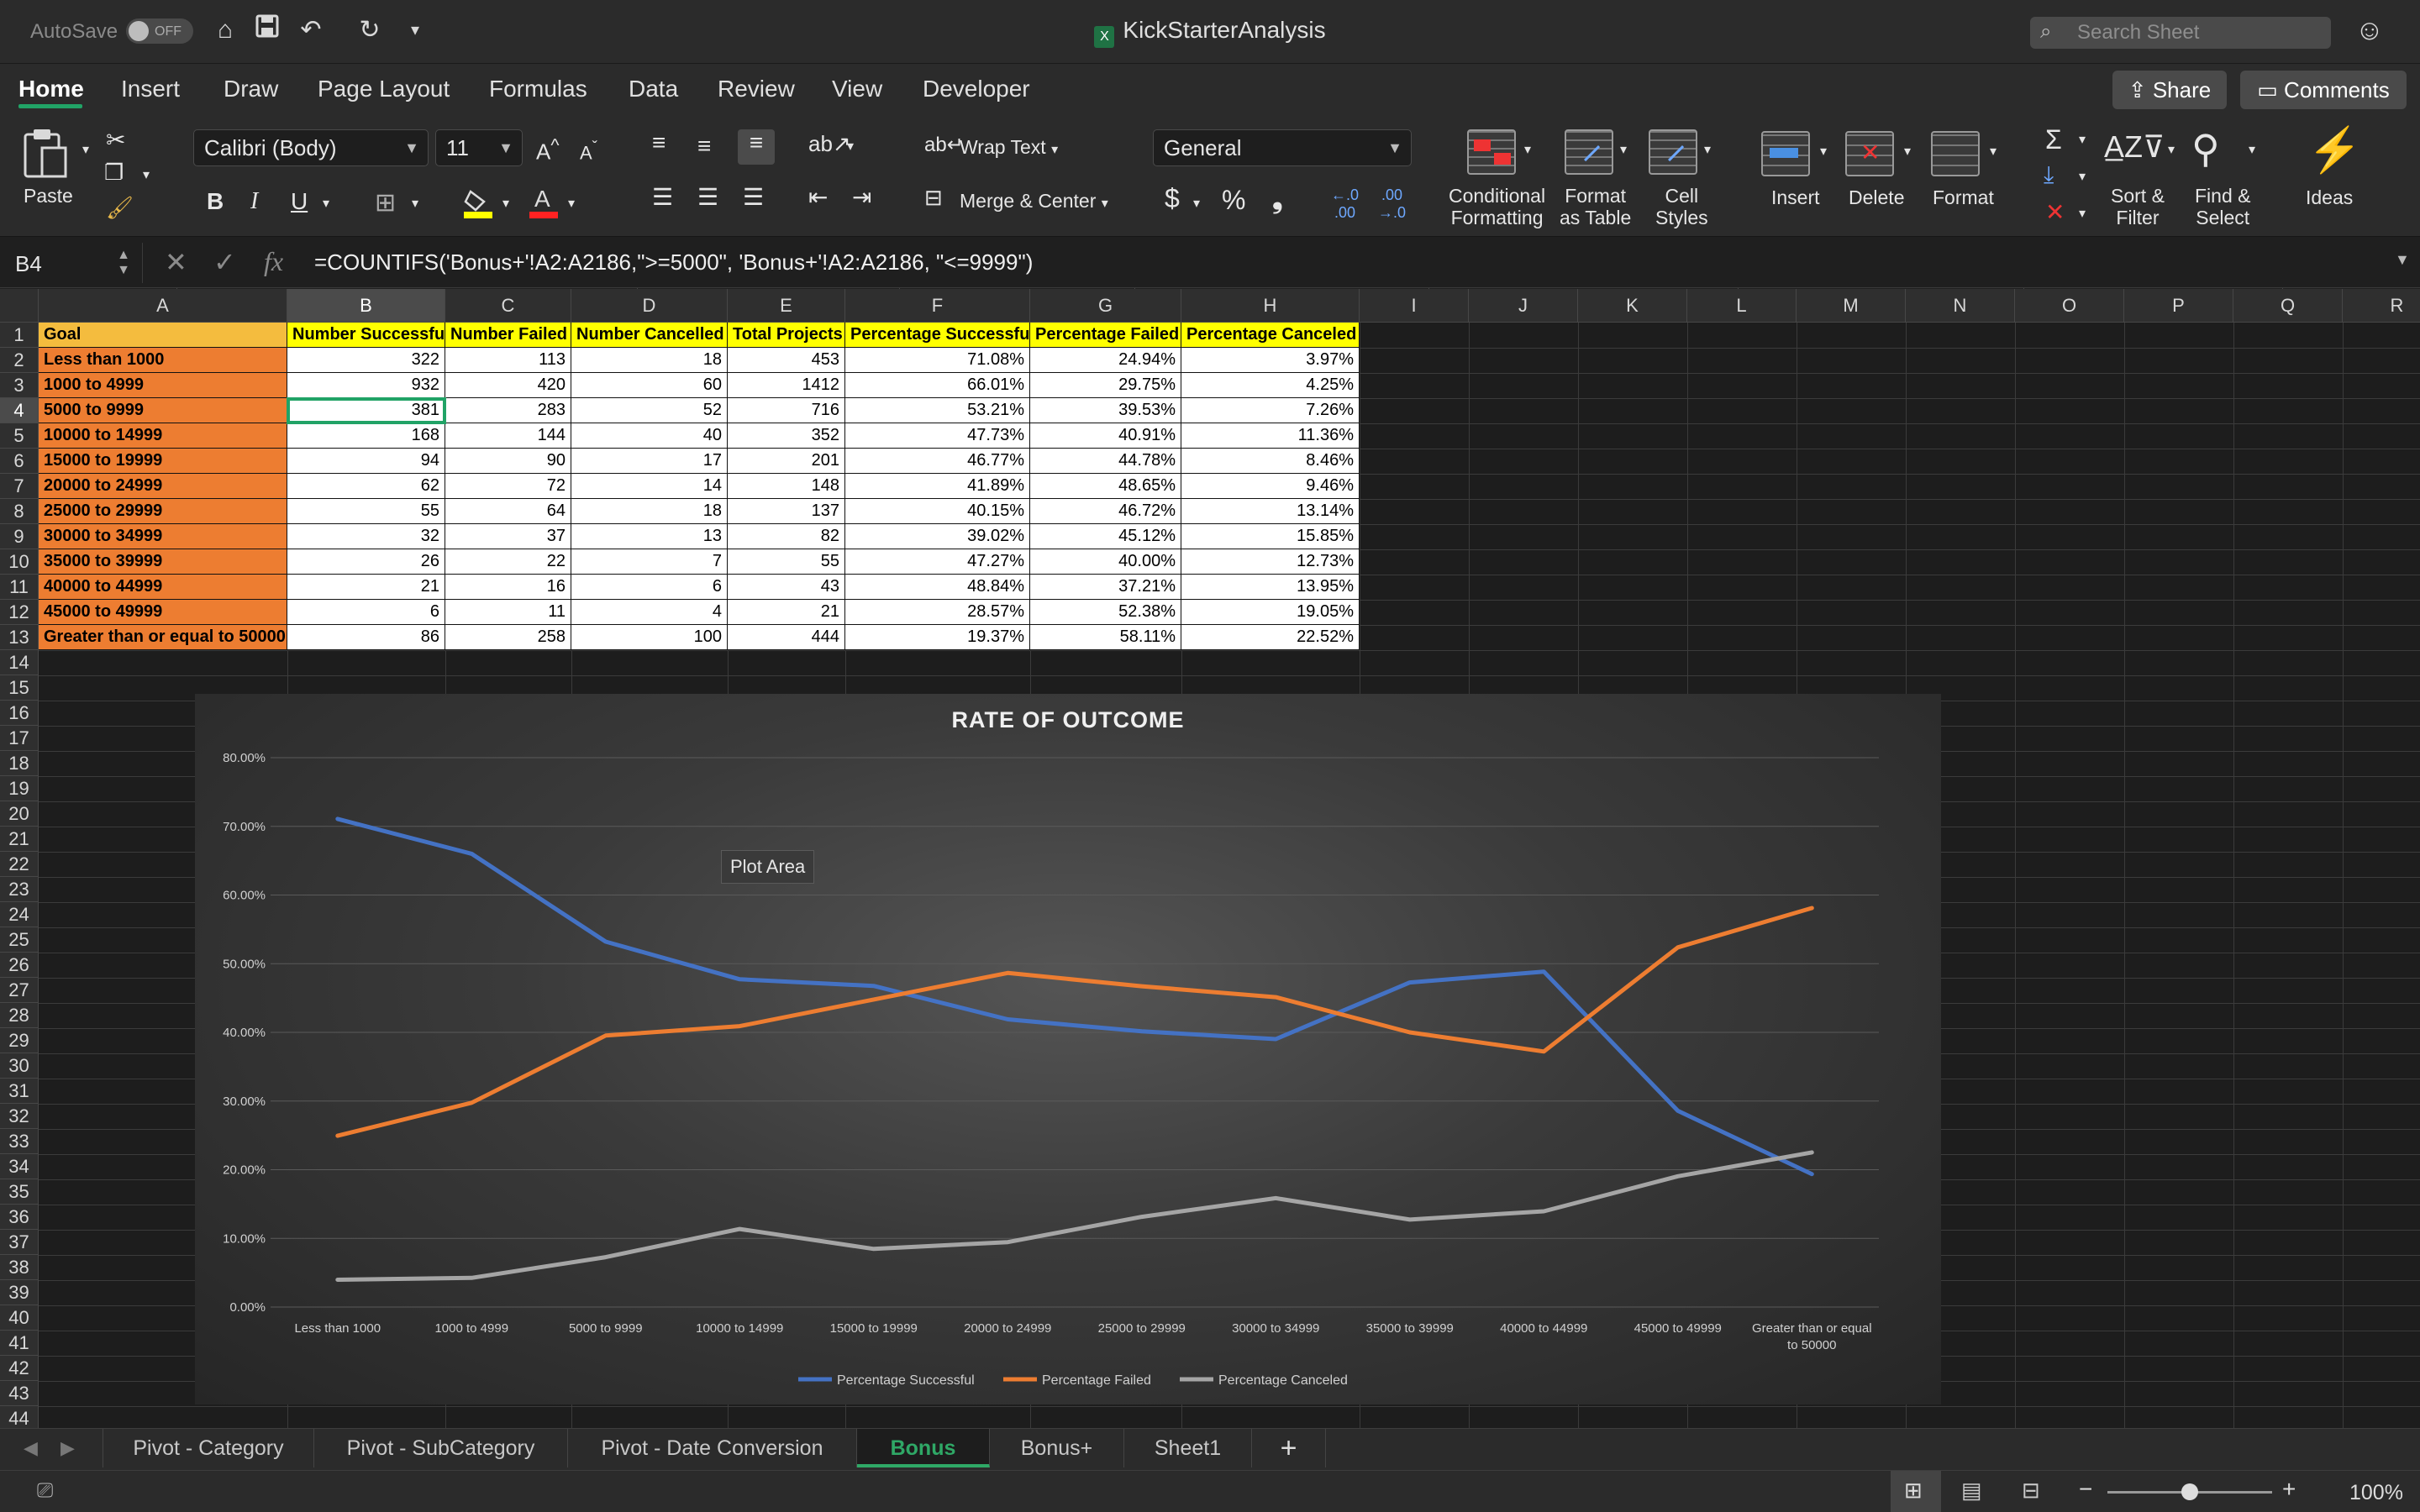 This screenshot has height=1512, width=2420. Describe the element at coordinates (786, 461) in the screenshot. I see `data-cell: 201` at that location.